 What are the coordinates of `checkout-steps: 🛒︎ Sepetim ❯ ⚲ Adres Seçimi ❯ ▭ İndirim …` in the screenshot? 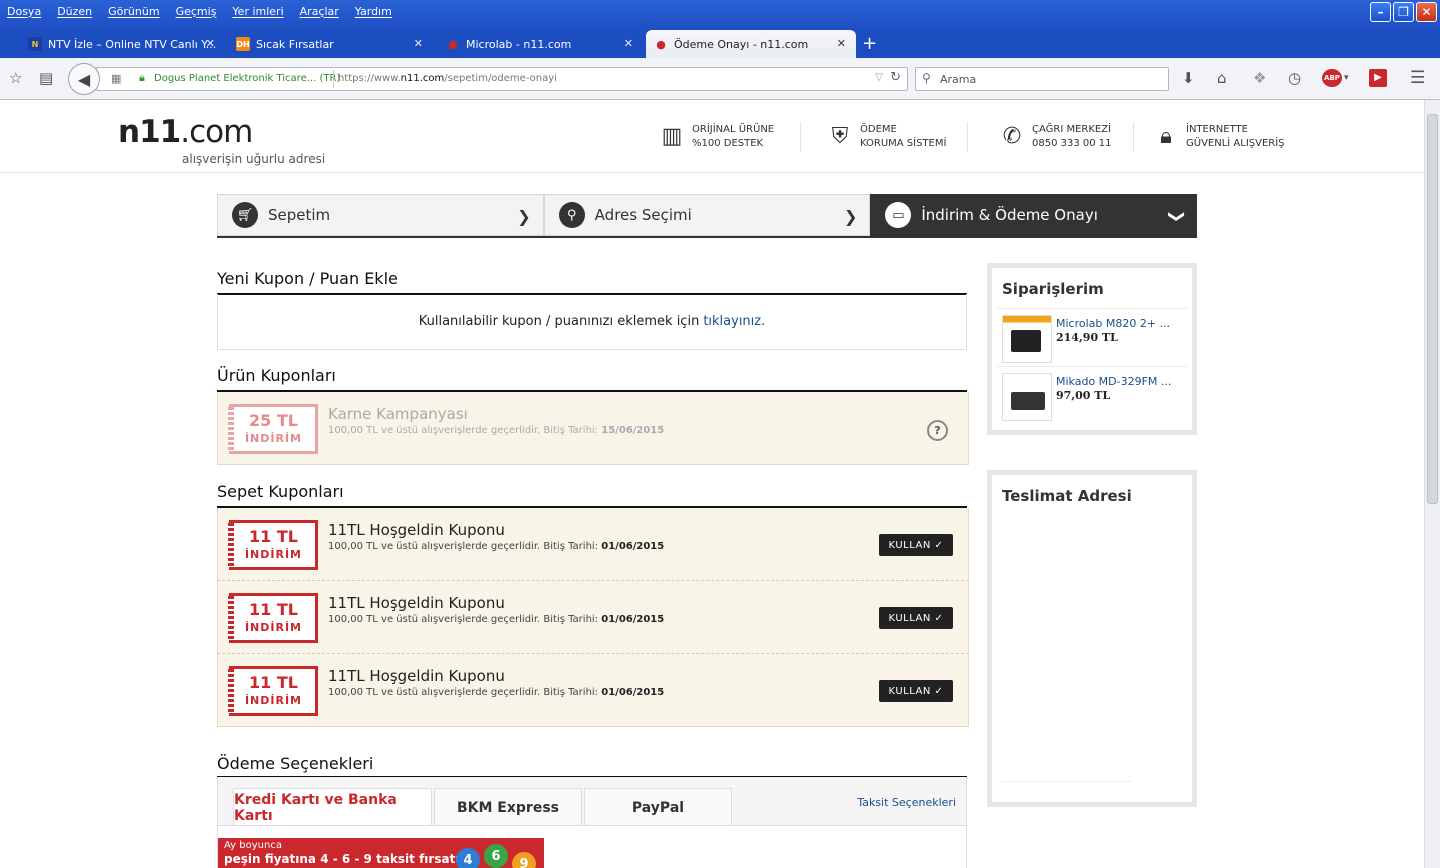 It's located at (707, 216).